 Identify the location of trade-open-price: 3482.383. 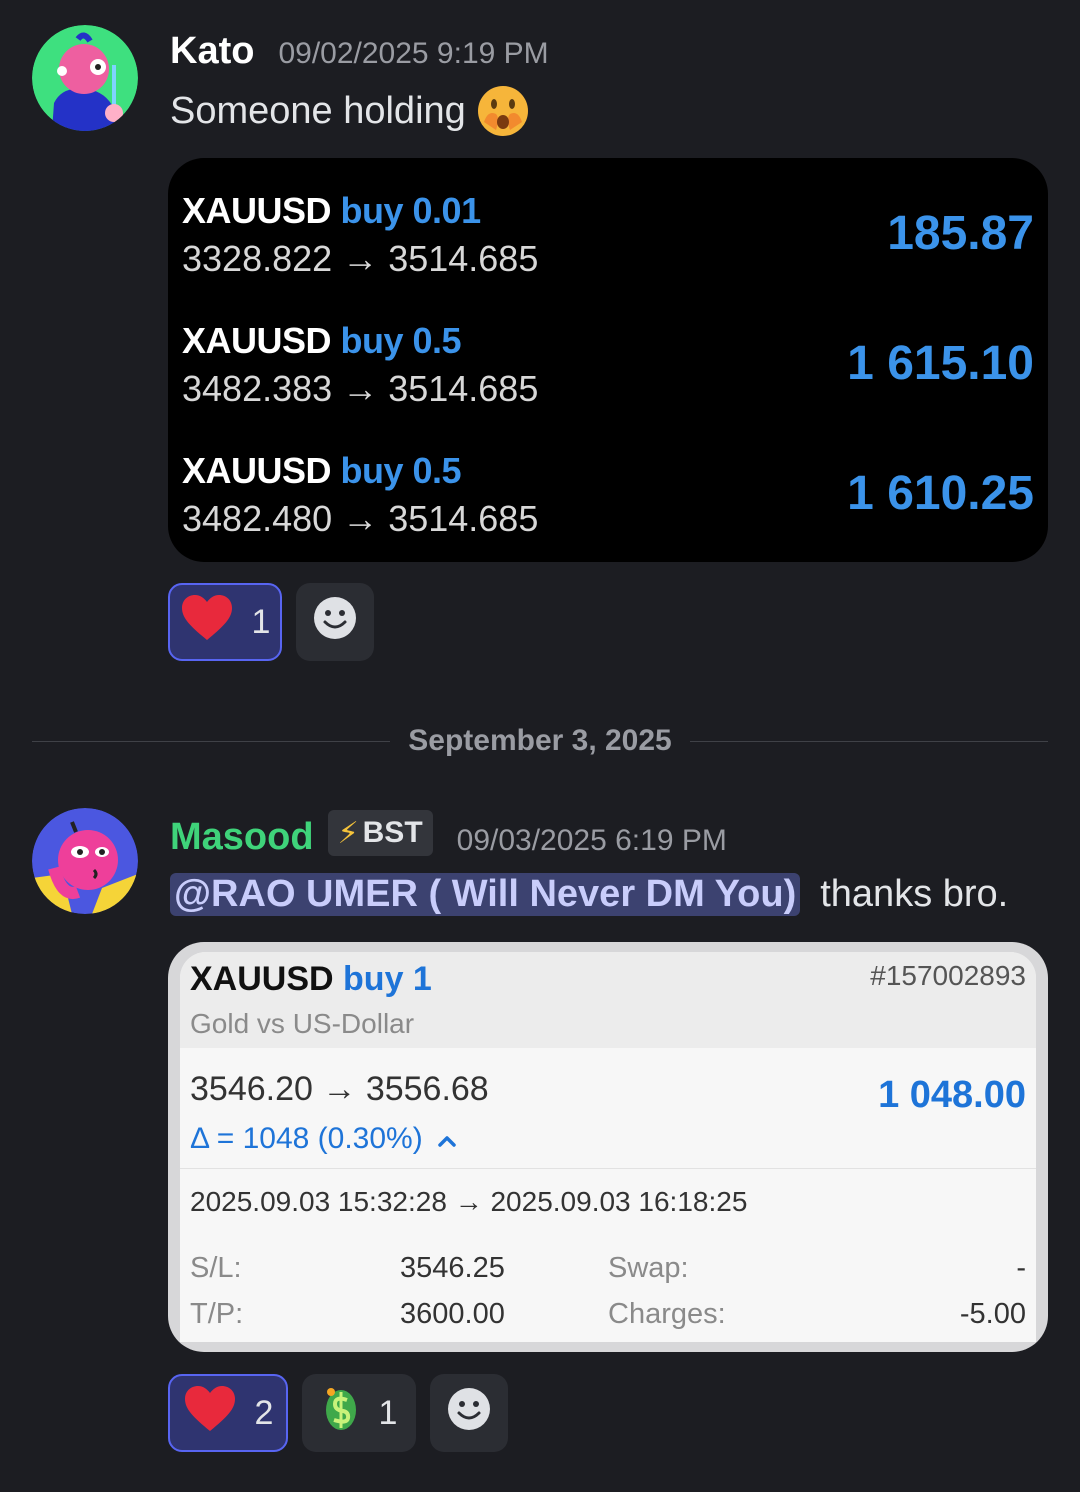
(257, 388).